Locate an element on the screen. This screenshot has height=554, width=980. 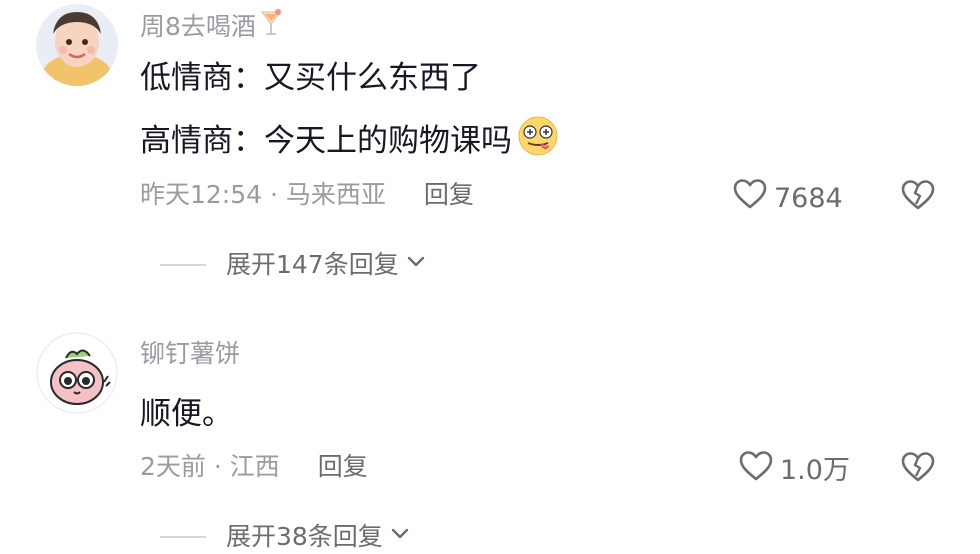
comment-text-line: 高情商：今天上的购物课吗 is located at coordinates (350, 141).